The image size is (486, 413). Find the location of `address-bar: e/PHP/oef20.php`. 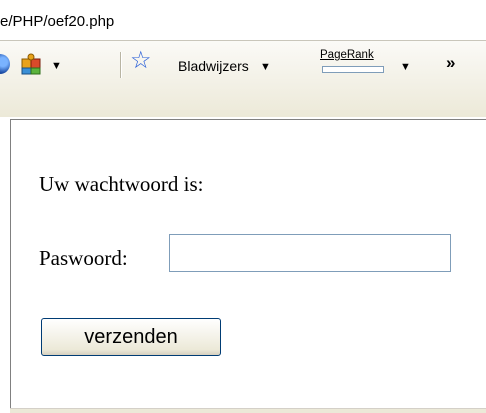

address-bar: e/PHP/oef20.php is located at coordinates (243, 20).